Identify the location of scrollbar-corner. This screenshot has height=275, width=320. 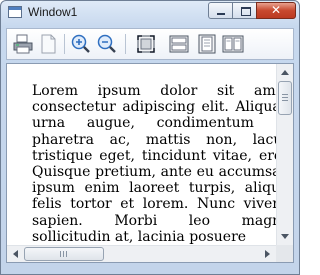
(284, 253).